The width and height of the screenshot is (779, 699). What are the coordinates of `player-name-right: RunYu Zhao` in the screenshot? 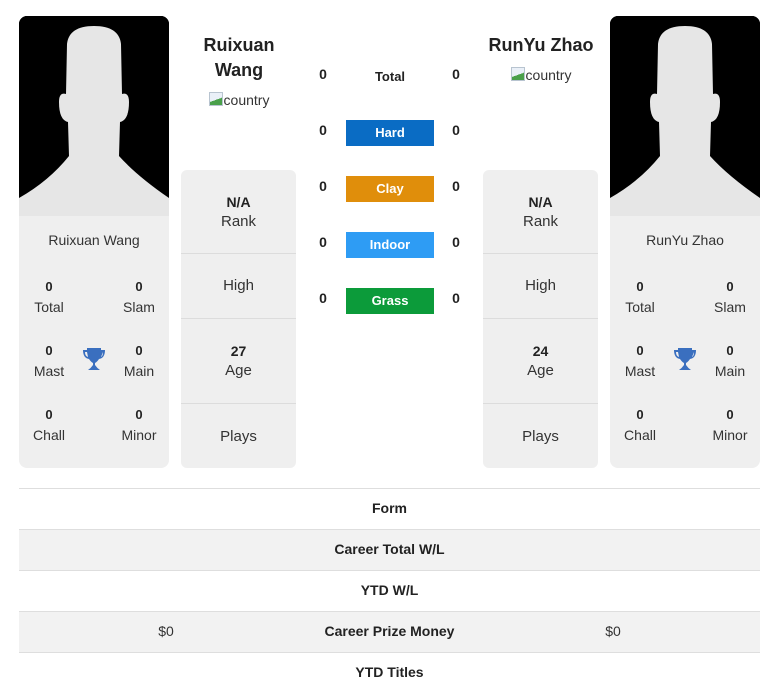 It's located at (685, 240).